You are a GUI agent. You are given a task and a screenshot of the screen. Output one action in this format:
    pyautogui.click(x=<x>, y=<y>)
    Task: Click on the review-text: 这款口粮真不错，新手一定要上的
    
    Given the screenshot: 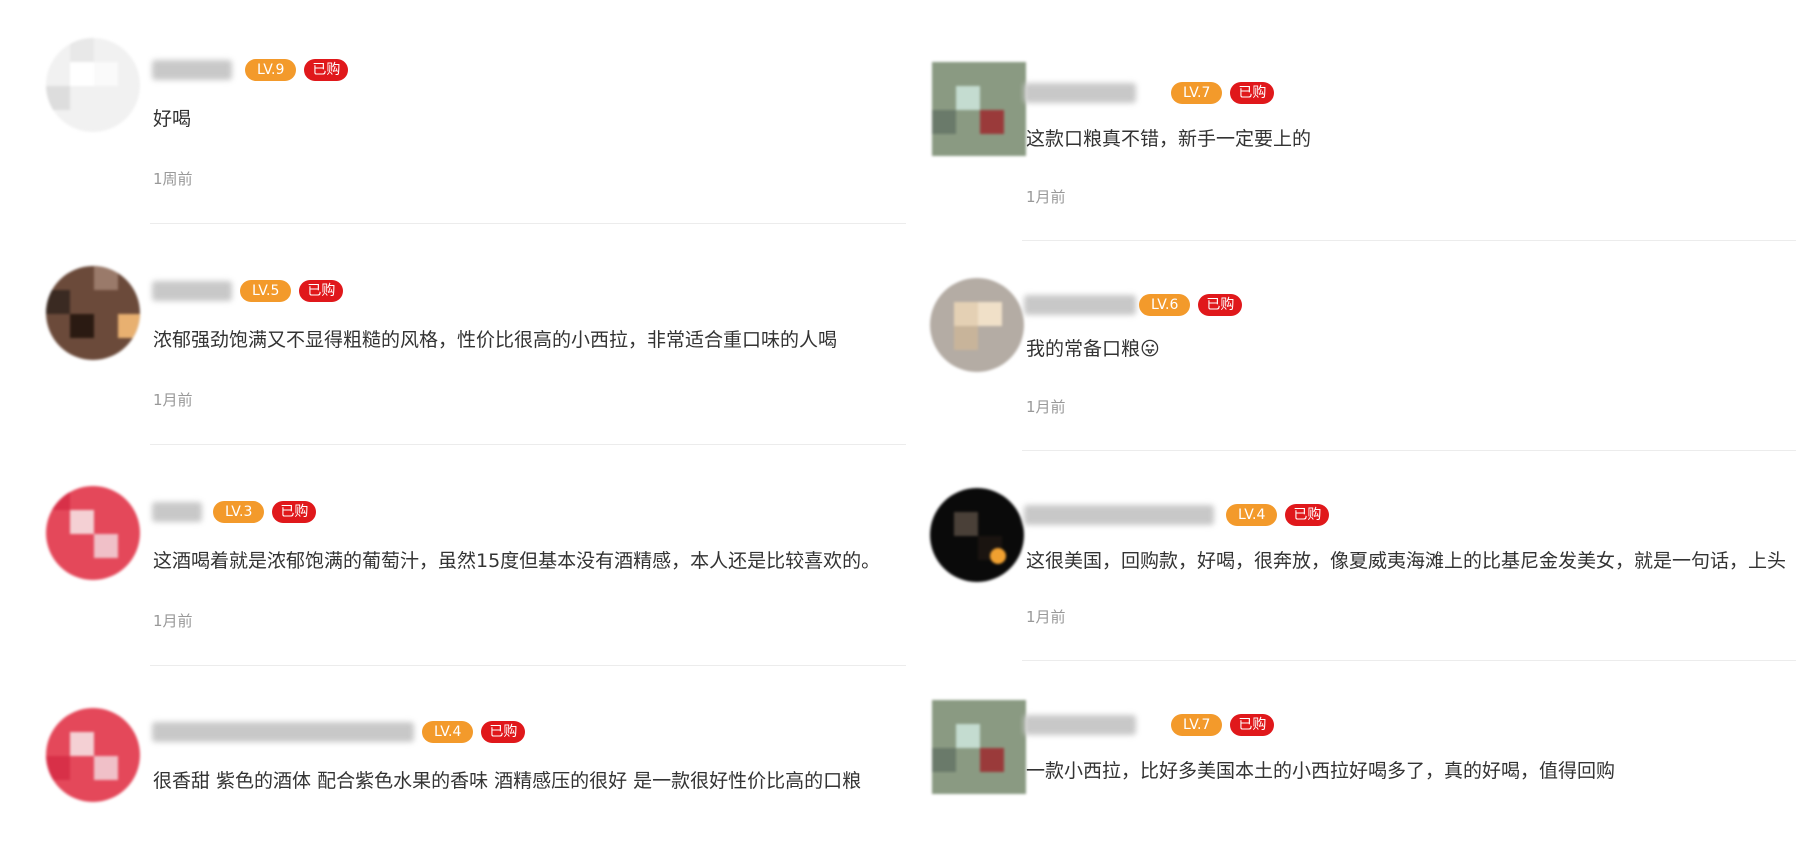 What is the action you would take?
    pyautogui.click(x=1169, y=139)
    